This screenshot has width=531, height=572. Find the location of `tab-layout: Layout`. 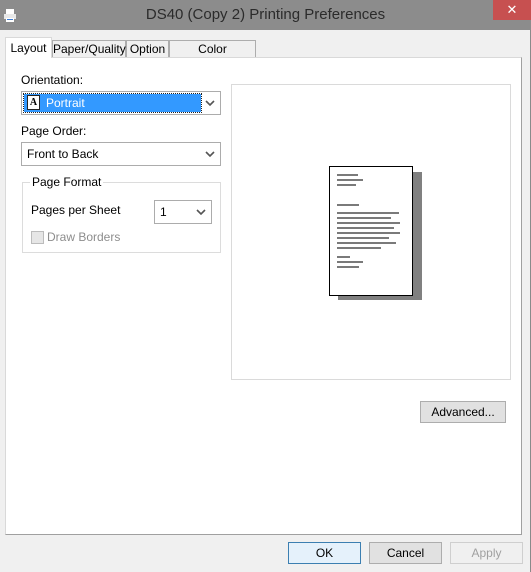

tab-layout: Layout is located at coordinates (28, 47).